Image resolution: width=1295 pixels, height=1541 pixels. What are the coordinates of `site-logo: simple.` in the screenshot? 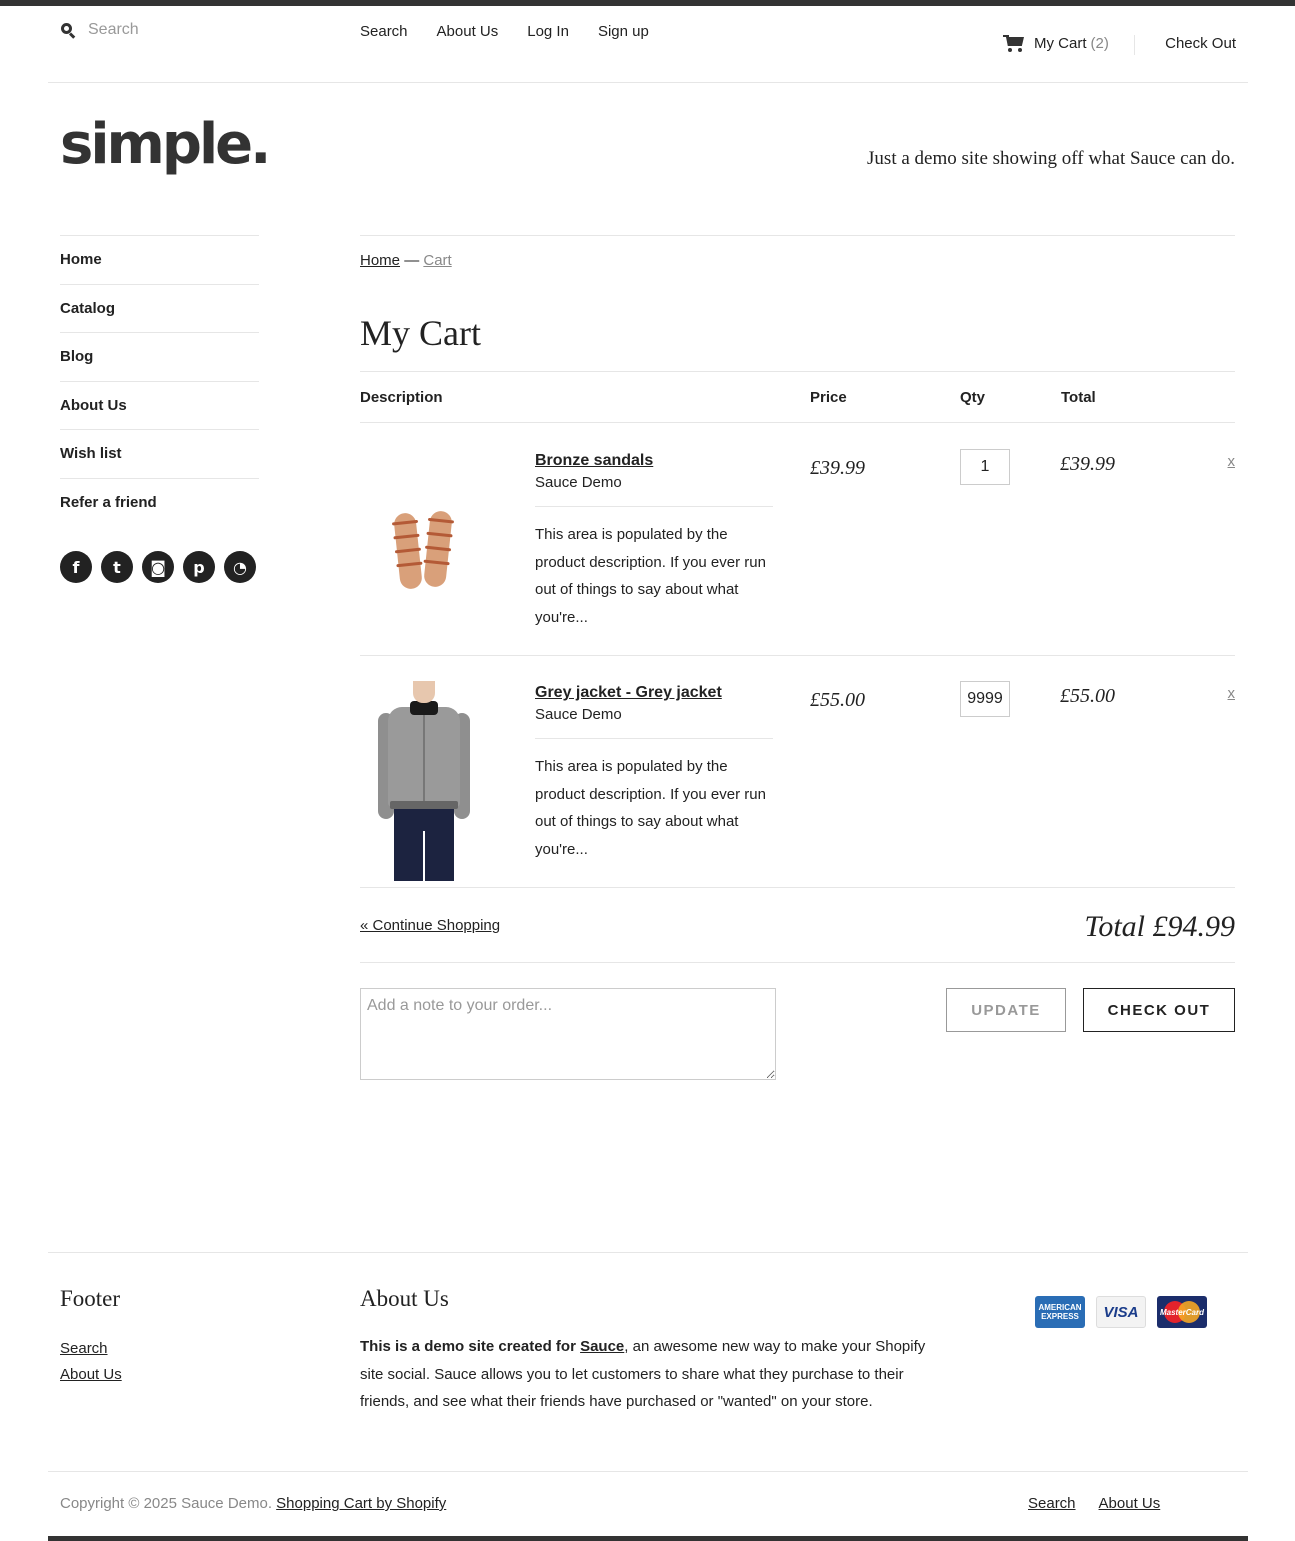 It's located at (165, 145).